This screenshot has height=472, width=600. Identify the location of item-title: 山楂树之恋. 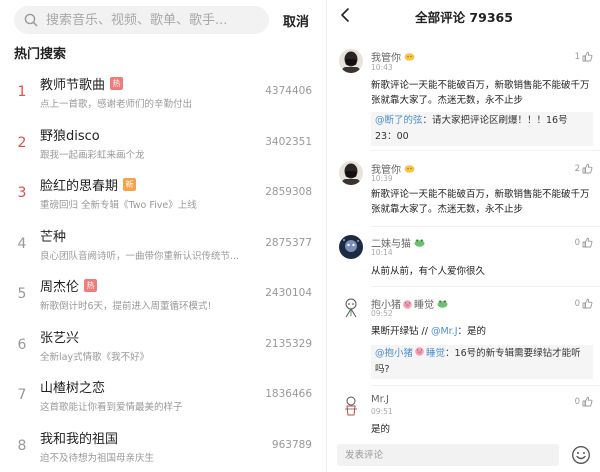
(73, 388).